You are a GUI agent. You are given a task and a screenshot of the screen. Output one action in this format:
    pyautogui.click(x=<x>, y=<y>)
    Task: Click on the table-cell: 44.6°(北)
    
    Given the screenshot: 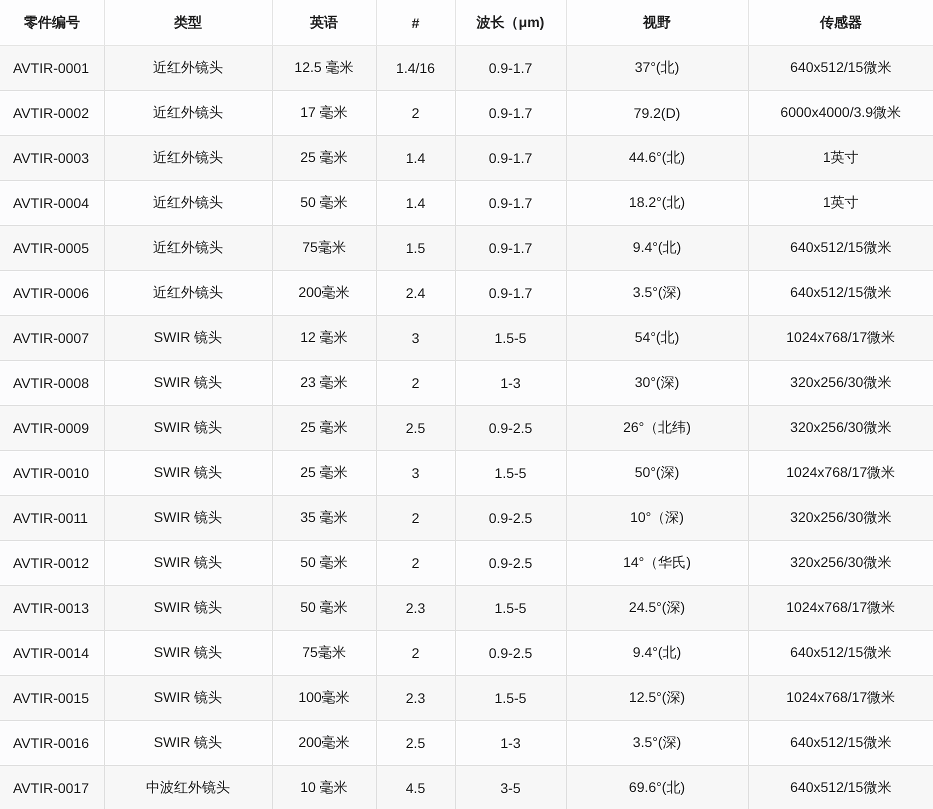 What is the action you would take?
    pyautogui.click(x=657, y=158)
    